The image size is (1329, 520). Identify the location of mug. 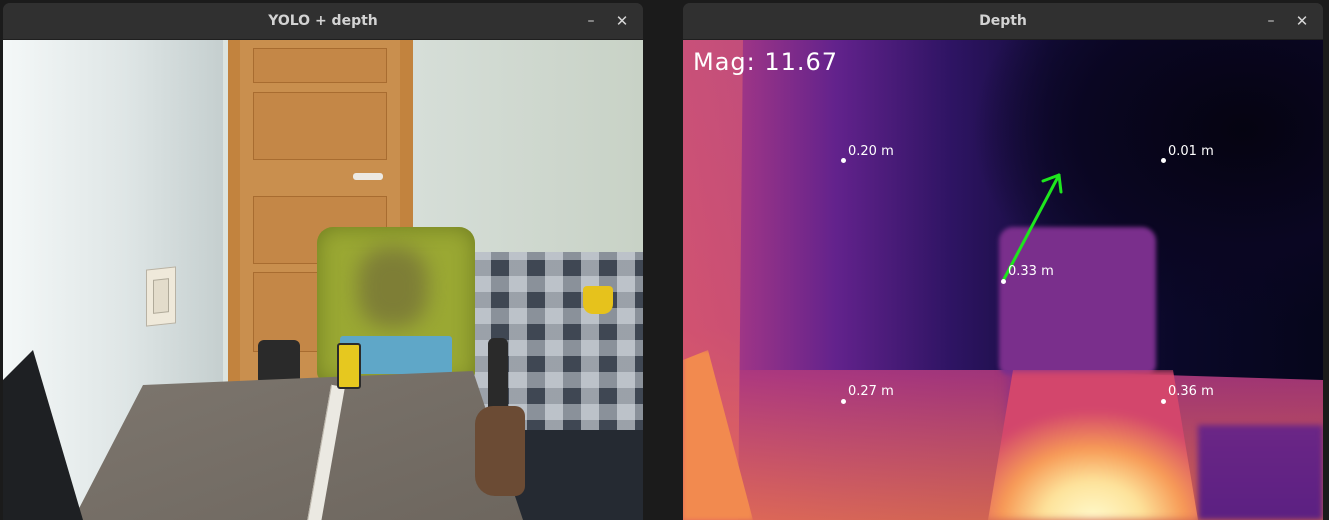
(598, 300).